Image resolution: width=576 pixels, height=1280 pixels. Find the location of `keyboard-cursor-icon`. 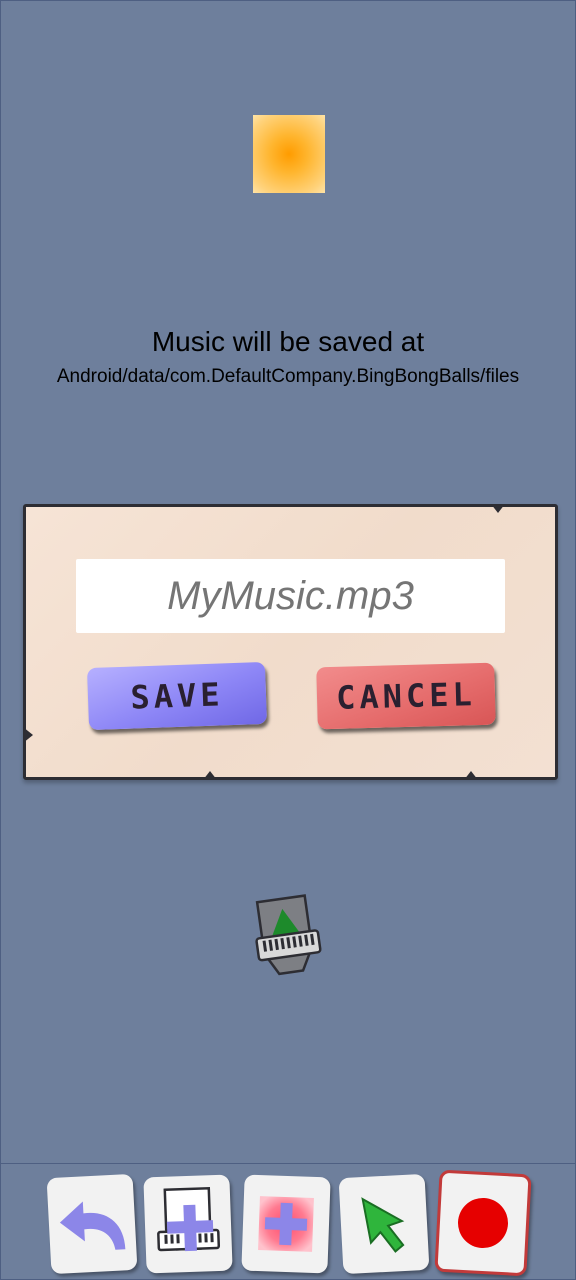

keyboard-cursor-icon is located at coordinates (292, 935).